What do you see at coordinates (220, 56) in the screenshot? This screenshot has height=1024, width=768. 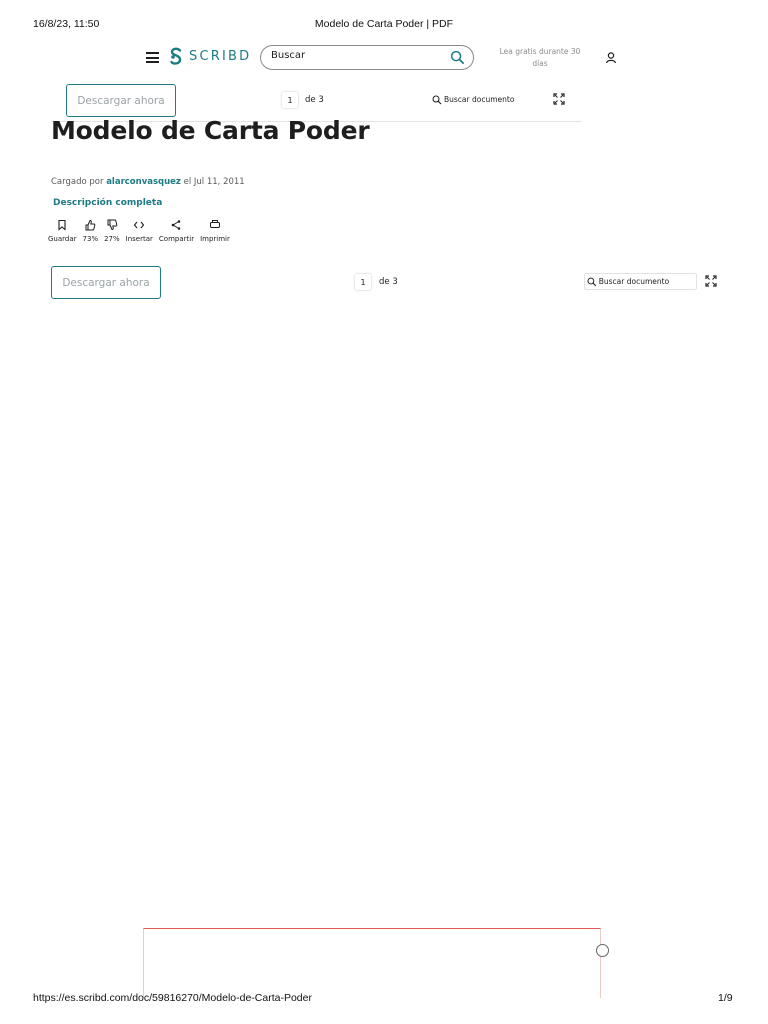 I see `logo-text: SCRIBD` at bounding box center [220, 56].